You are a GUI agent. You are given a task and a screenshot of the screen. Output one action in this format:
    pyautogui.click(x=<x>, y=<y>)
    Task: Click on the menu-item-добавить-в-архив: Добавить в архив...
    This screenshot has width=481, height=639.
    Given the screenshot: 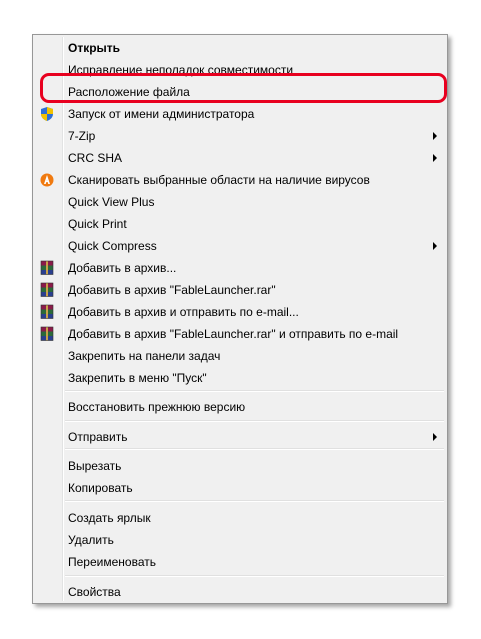 What is the action you would take?
    pyautogui.click(x=240, y=268)
    